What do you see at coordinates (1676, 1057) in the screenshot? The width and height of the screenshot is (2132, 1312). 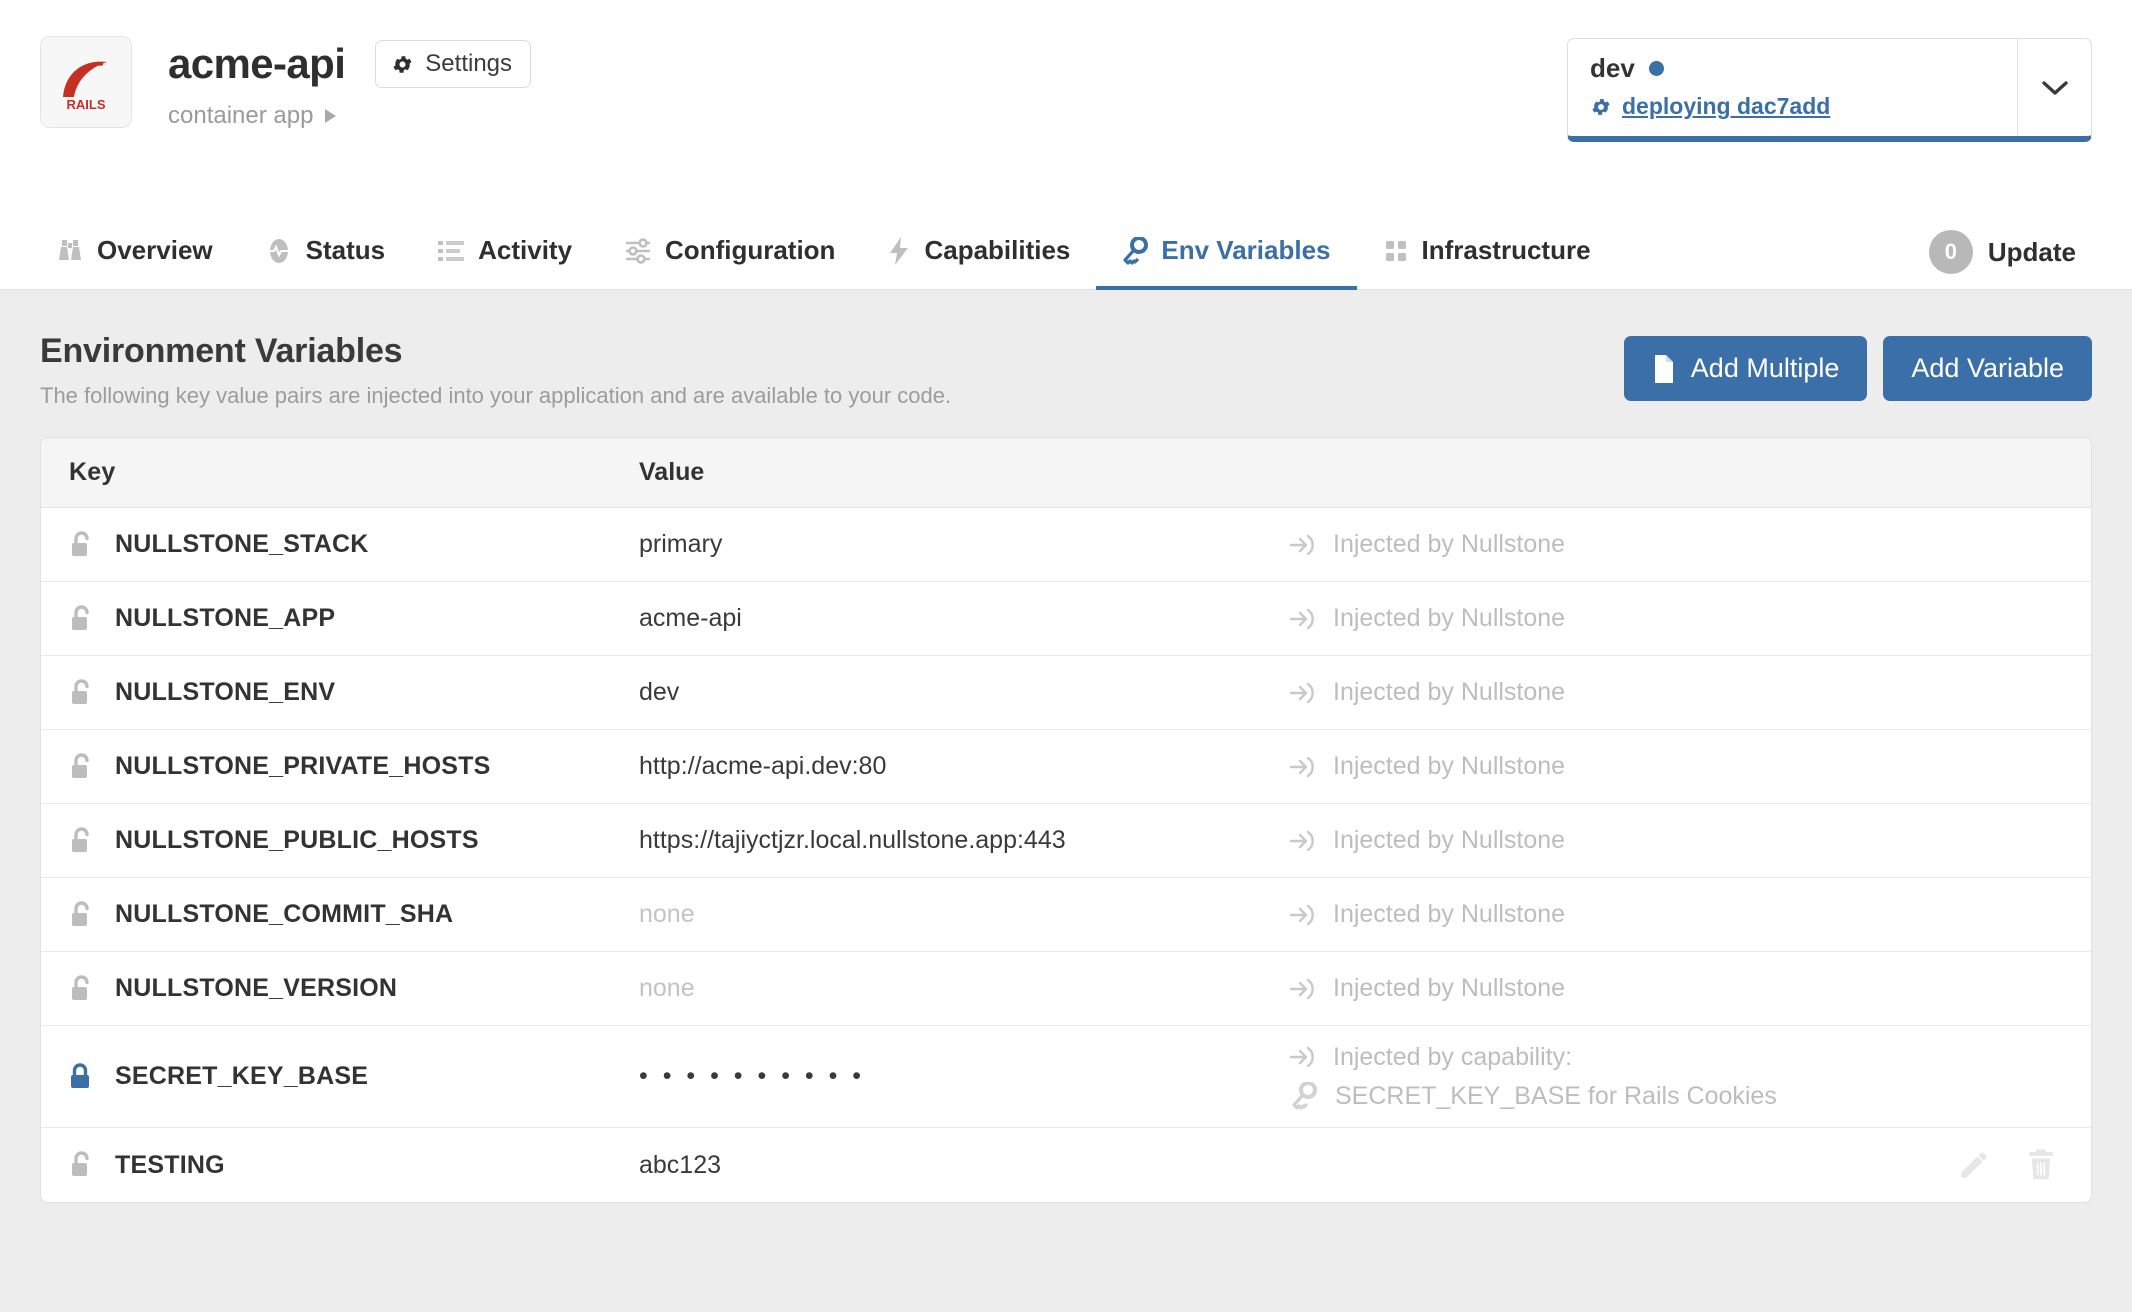 I see `injection-note: Injected by capability:` at bounding box center [1676, 1057].